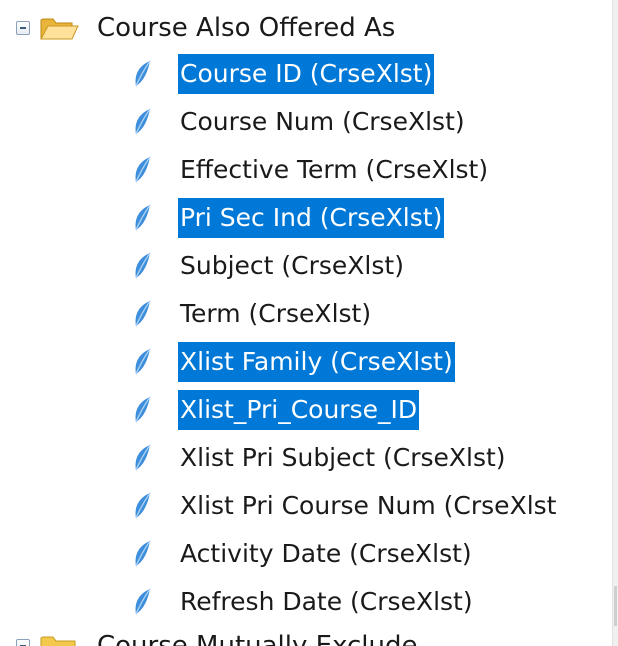 Image resolution: width=618 pixels, height=646 pixels. Describe the element at coordinates (292, 265) in the screenshot. I see `field-label: Subject (CrseXlst)` at that location.